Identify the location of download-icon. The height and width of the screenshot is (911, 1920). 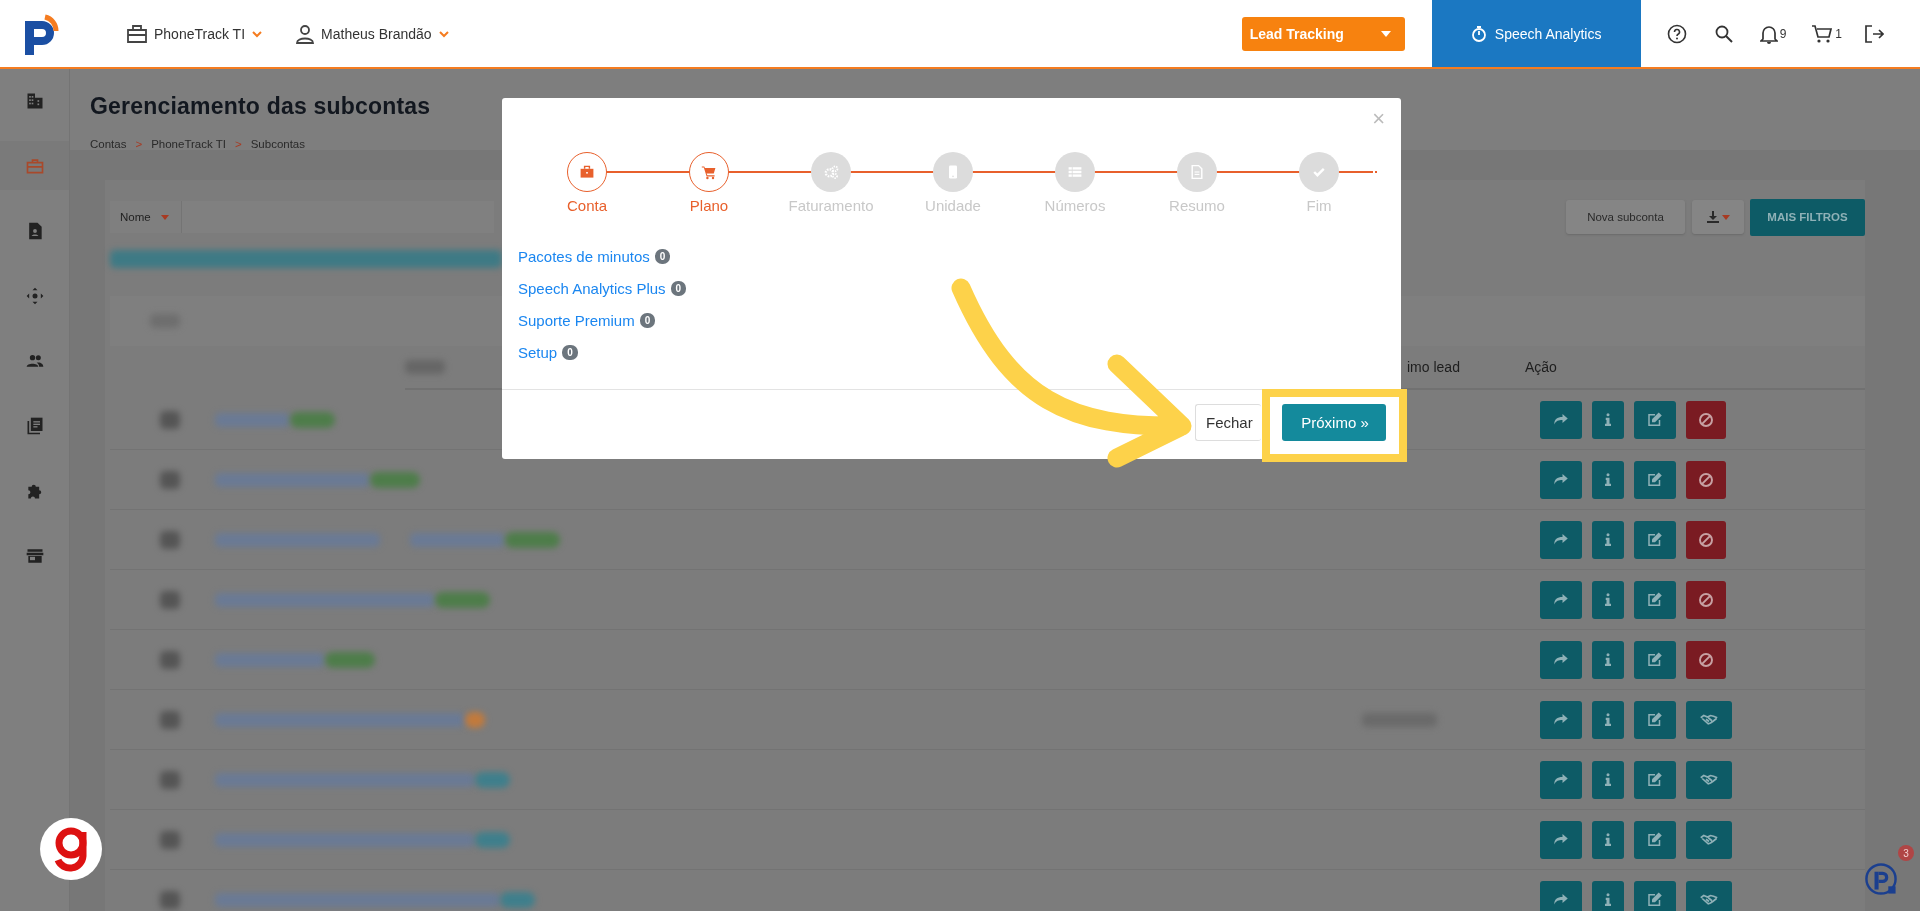
(1712, 217).